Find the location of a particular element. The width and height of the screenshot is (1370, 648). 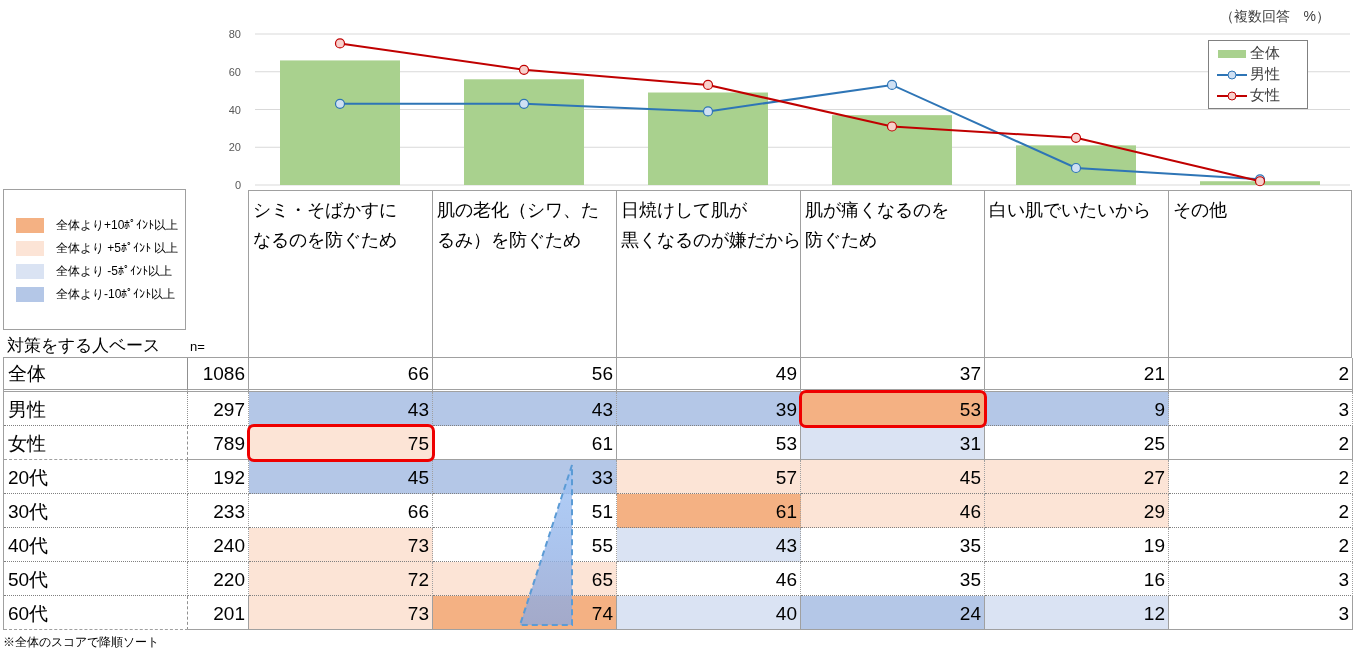

row-label: 60代 is located at coordinates (96, 613).